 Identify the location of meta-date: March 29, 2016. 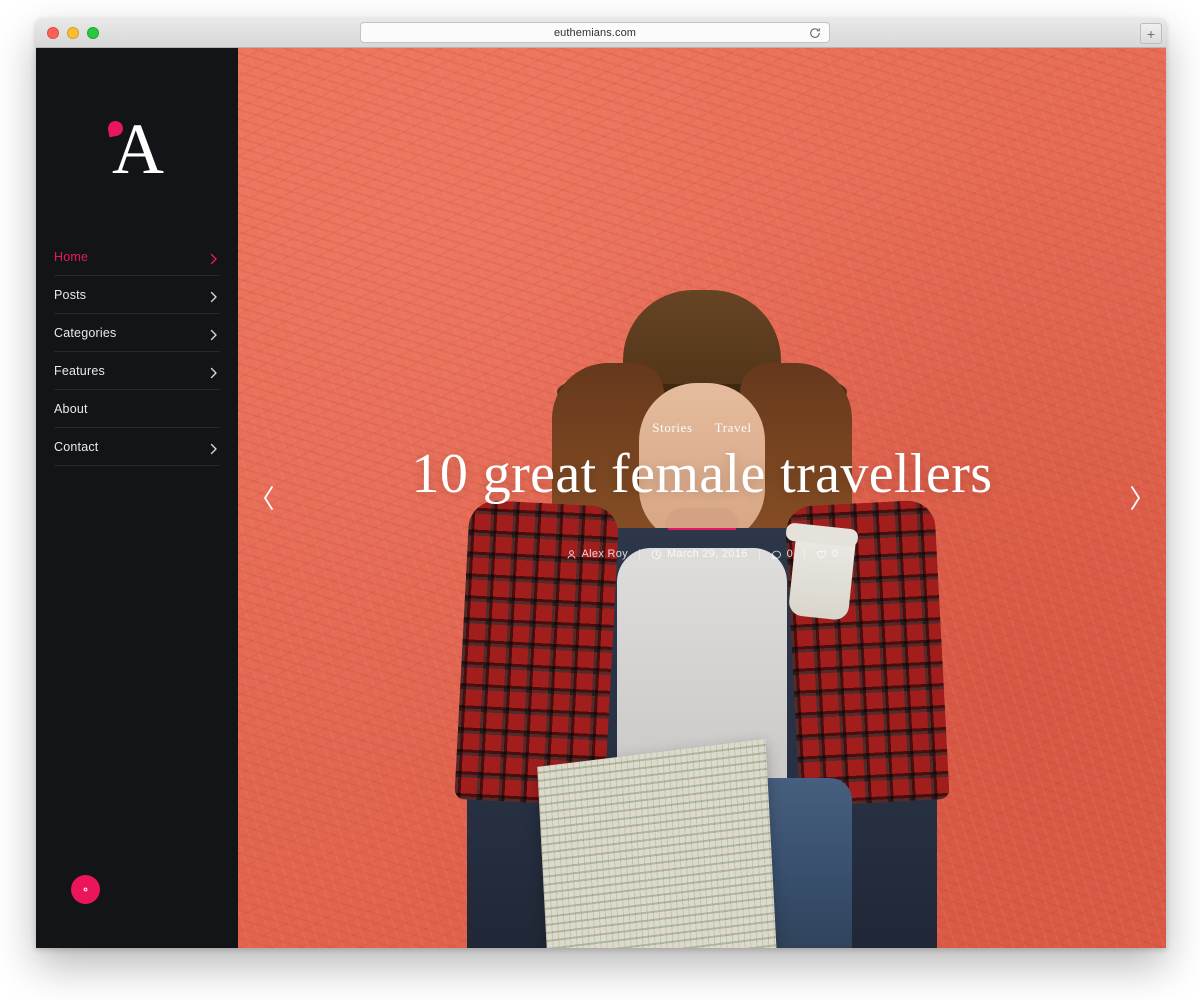
(699, 554).